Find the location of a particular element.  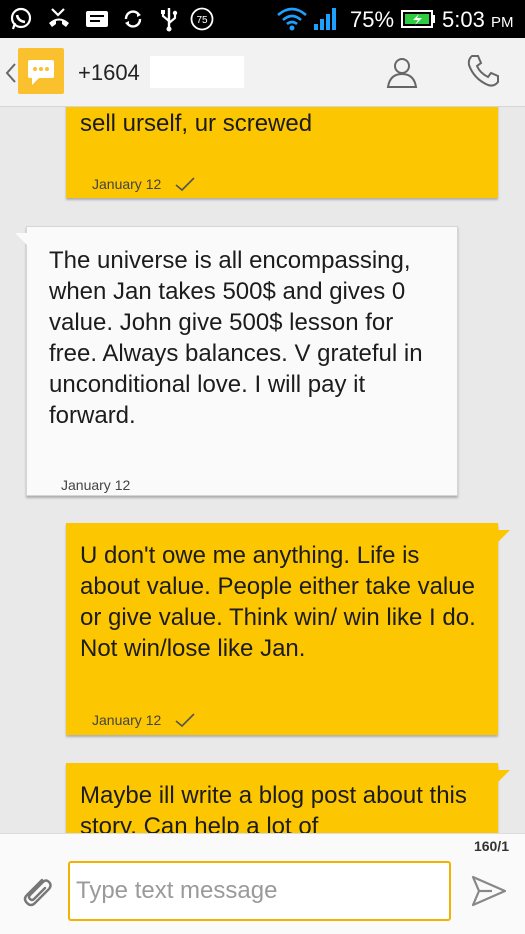

badge-value: 75 is located at coordinates (202, 20).